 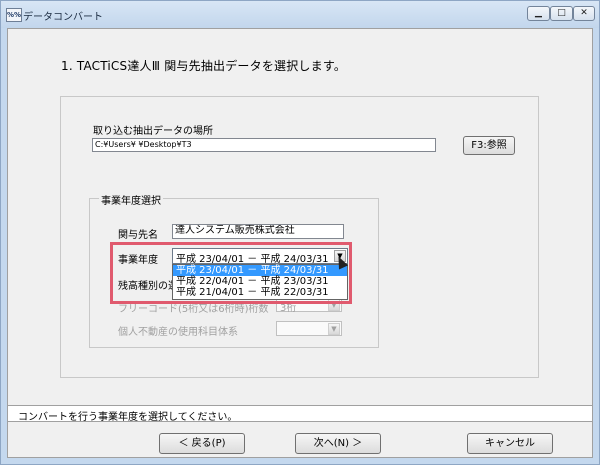 I want to click on client-name-label: 関与先名, so click(x=138, y=235).